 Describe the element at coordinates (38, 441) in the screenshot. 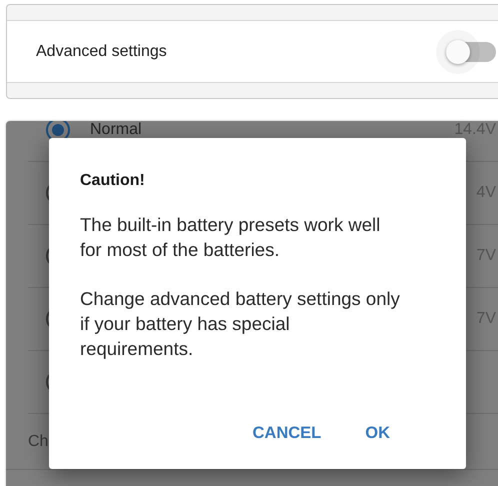

I see `row-label: Ch` at that location.